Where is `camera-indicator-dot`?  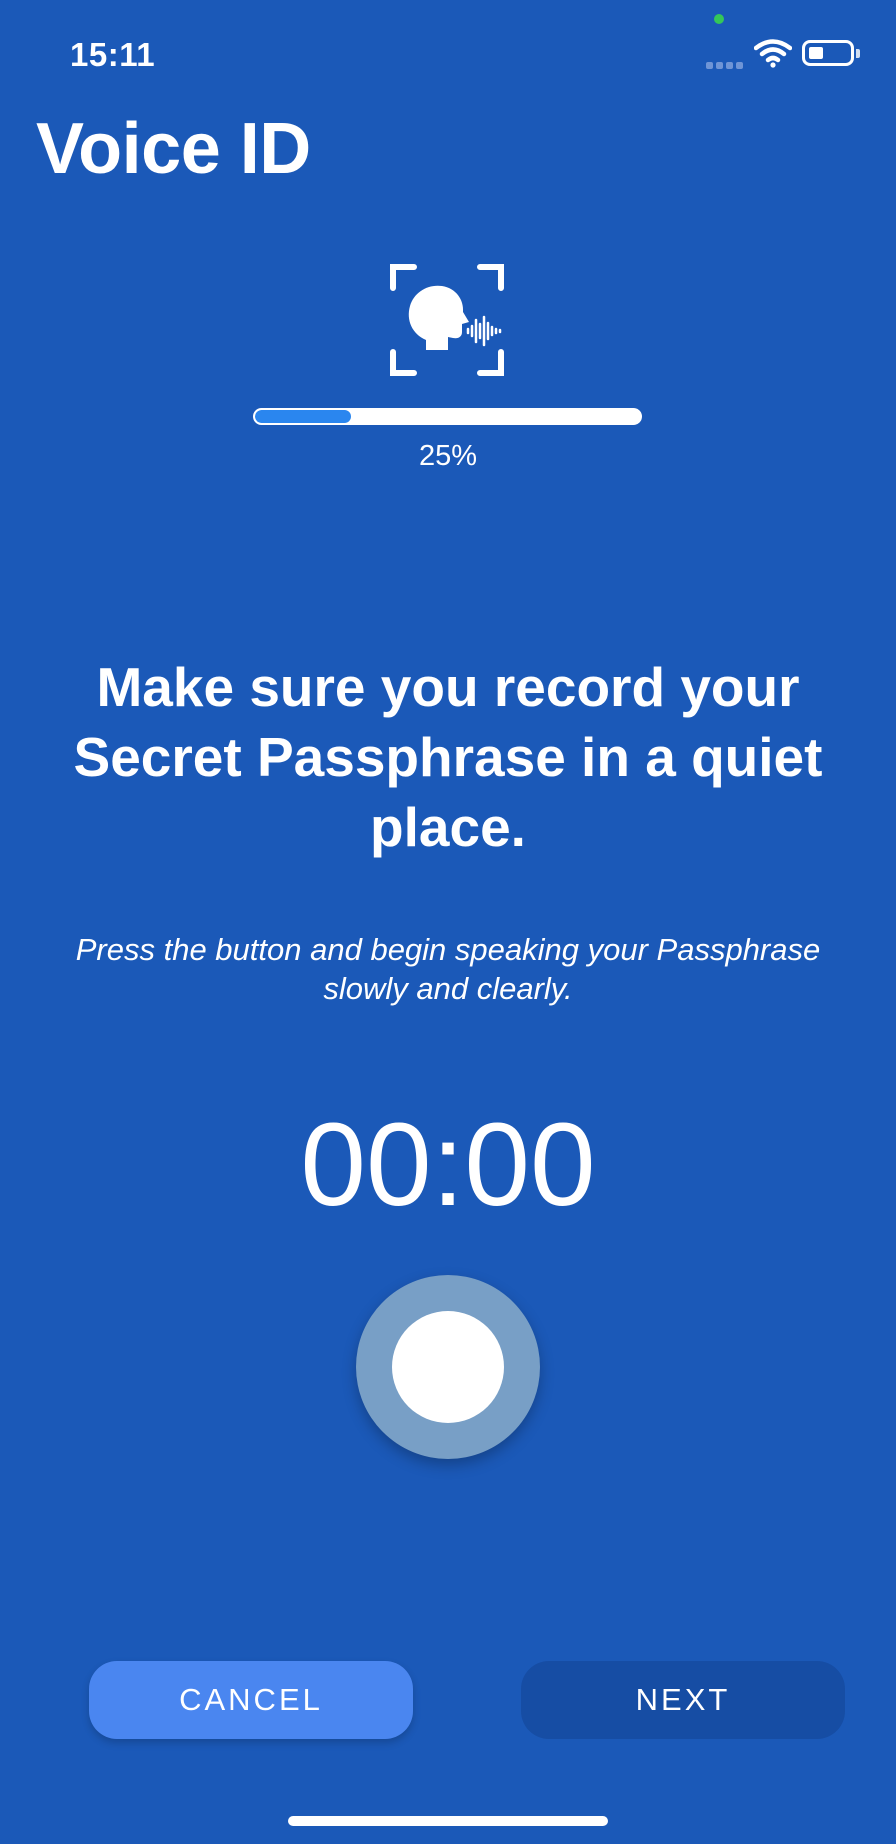 camera-indicator-dot is located at coordinates (719, 19).